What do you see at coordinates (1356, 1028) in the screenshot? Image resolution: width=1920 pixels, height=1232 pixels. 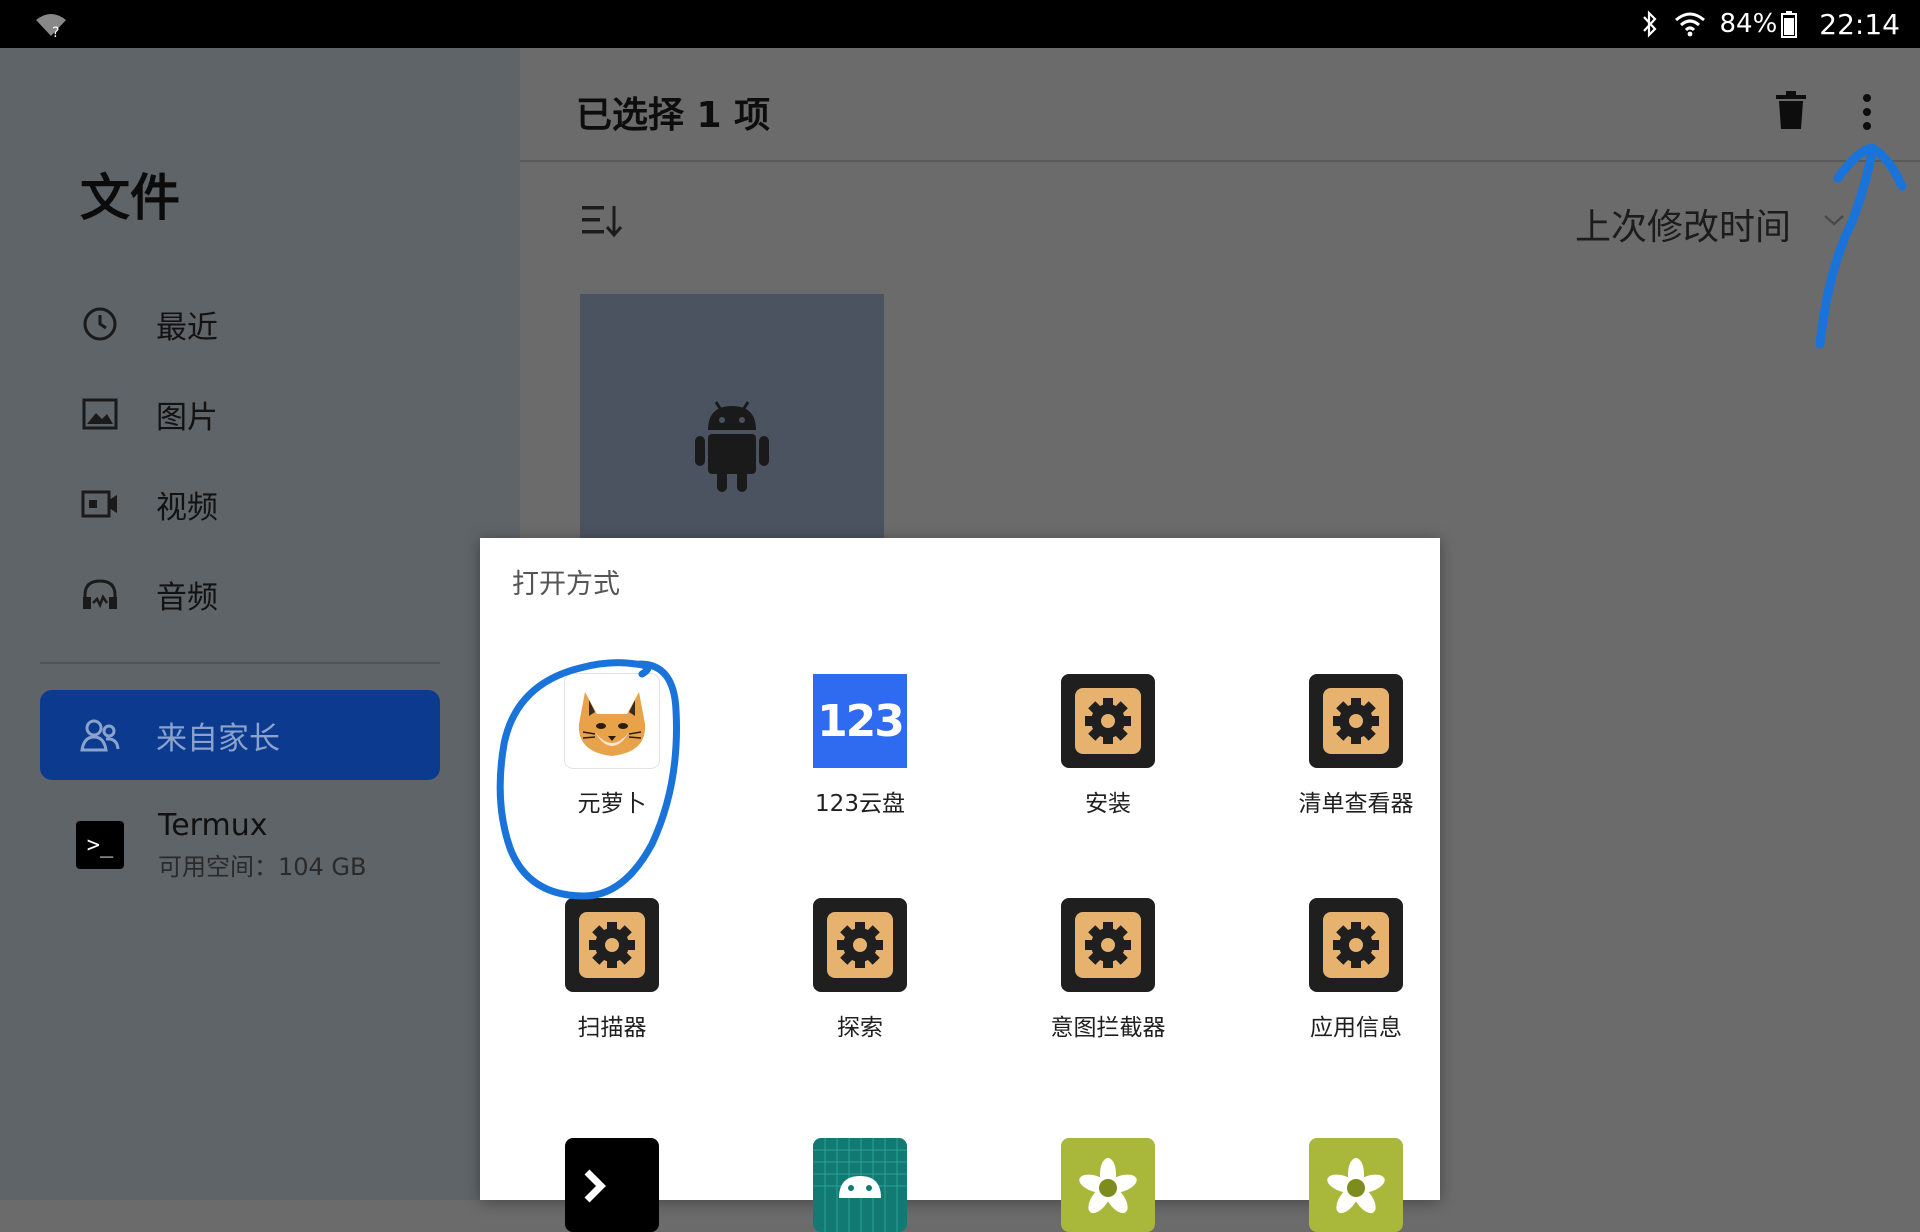 I see `app-label: 应用信息` at bounding box center [1356, 1028].